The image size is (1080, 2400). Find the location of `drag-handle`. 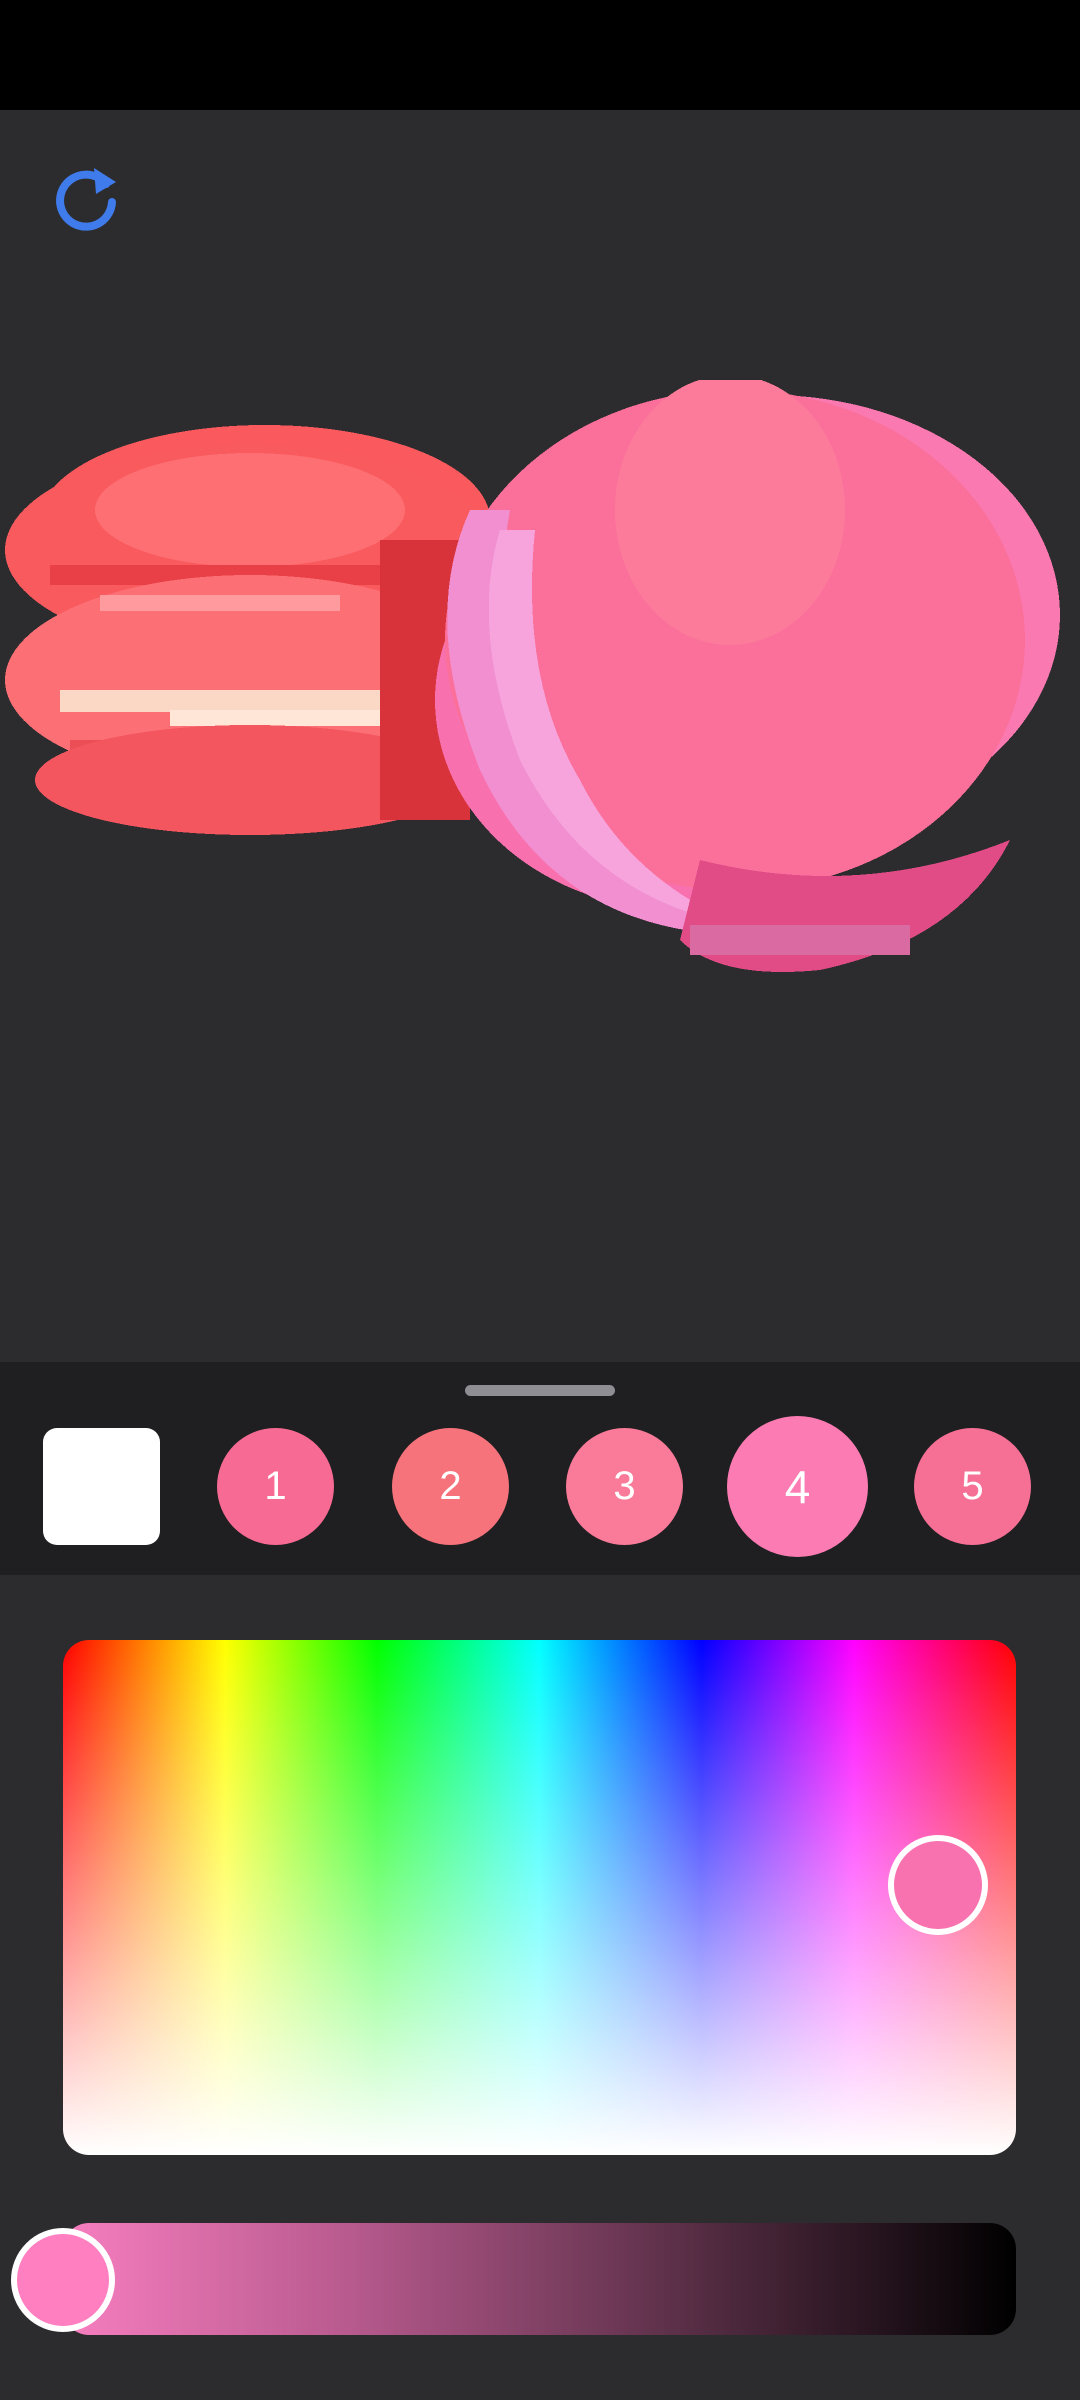

drag-handle is located at coordinates (540, 1390).